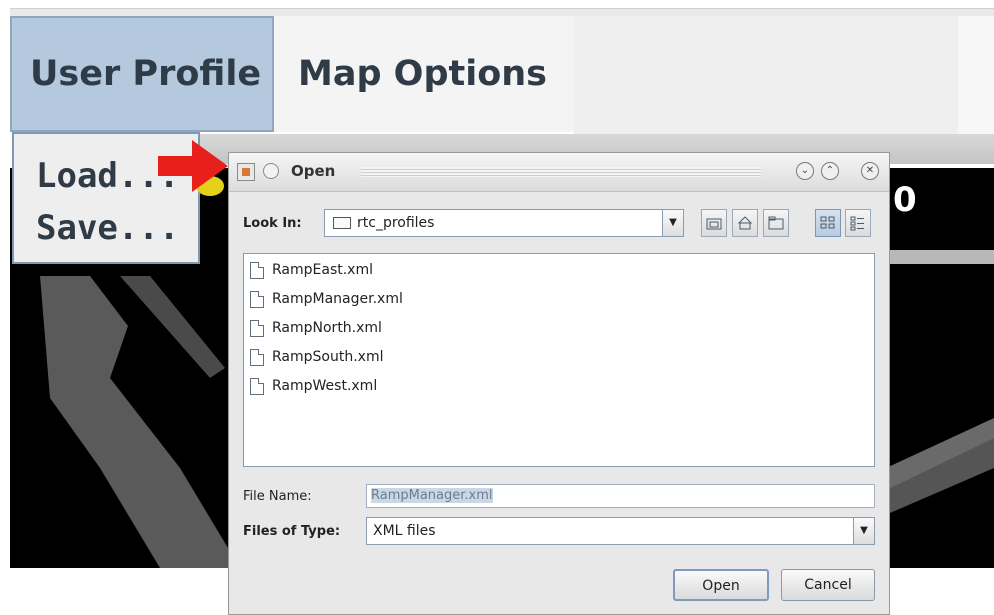 Image resolution: width=994 pixels, height=615 pixels. What do you see at coordinates (246, 172) in the screenshot?
I see `java-app-icon` at bounding box center [246, 172].